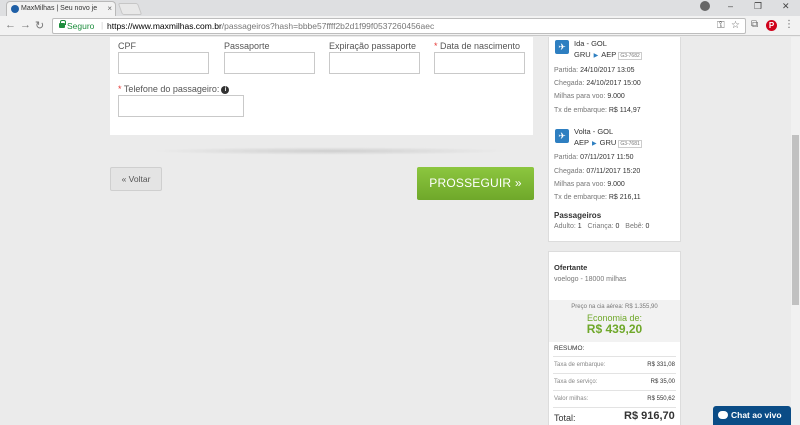 The image size is (800, 425). What do you see at coordinates (130, 9) in the screenshot?
I see `new-tab-button` at bounding box center [130, 9].